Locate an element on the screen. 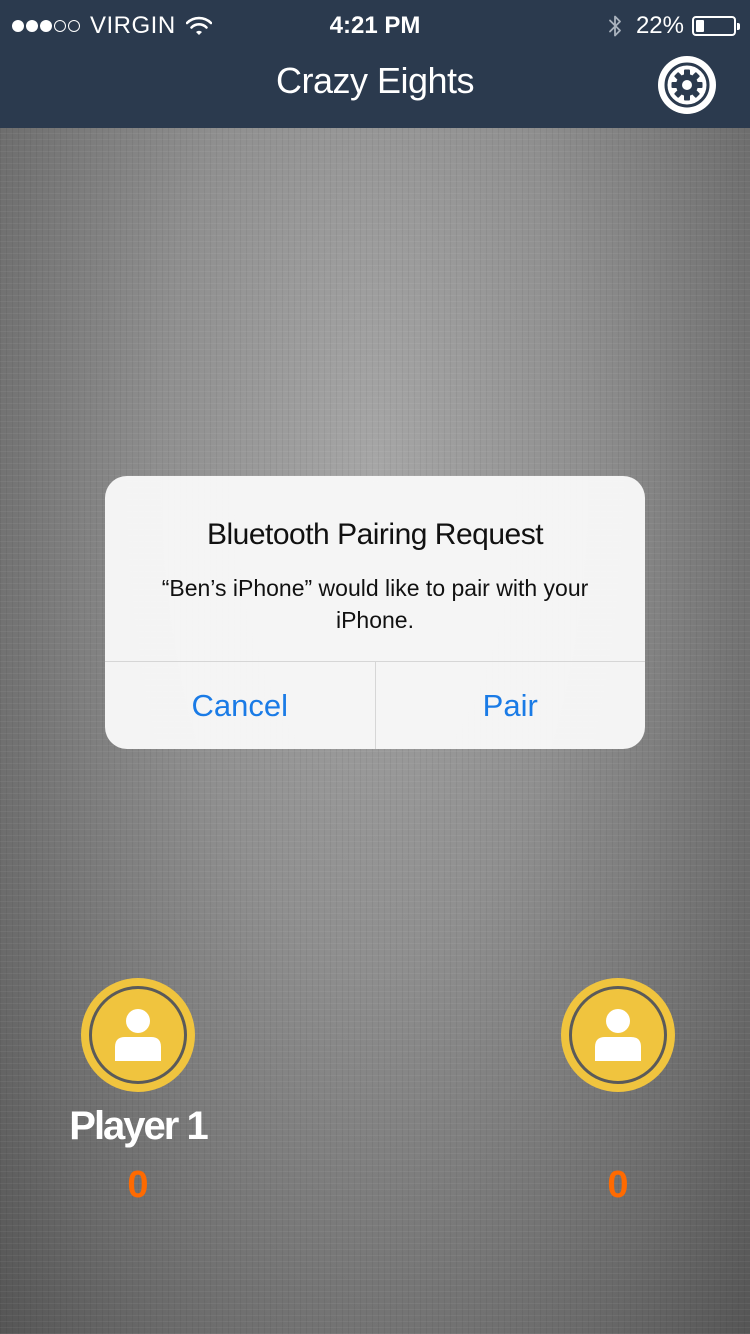 The width and height of the screenshot is (750, 1334). cancel-button: Cancel is located at coordinates (240, 705).